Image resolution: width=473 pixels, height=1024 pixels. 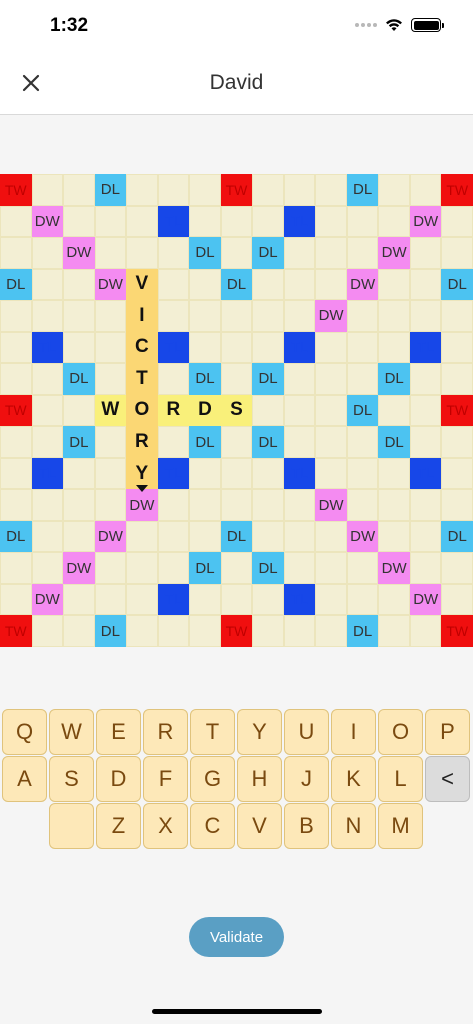 What do you see at coordinates (24, 779) in the screenshot?
I see `key-a: A` at bounding box center [24, 779].